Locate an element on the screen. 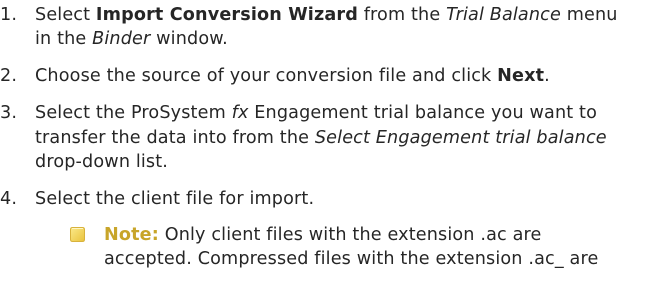 The width and height of the screenshot is (661, 284). note-label: Note: is located at coordinates (131, 235).